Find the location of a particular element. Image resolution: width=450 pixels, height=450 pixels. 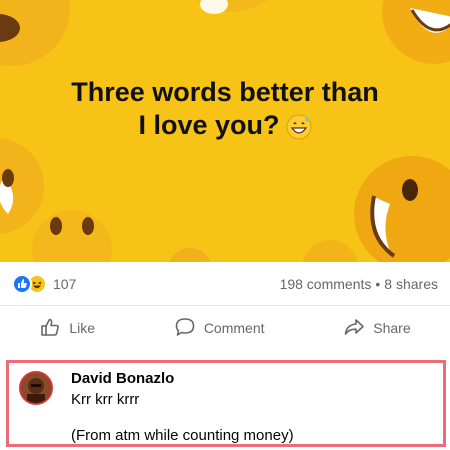

comment-author: David Bonazlo is located at coordinates (122, 378).